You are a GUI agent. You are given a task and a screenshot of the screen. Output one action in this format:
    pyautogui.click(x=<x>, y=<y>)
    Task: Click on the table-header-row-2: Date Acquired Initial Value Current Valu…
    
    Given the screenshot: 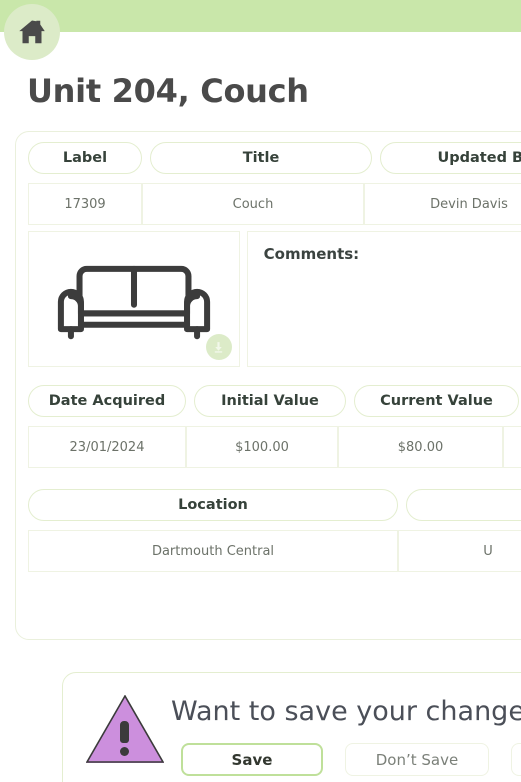 What is the action you would take?
    pyautogui.click(x=268, y=400)
    